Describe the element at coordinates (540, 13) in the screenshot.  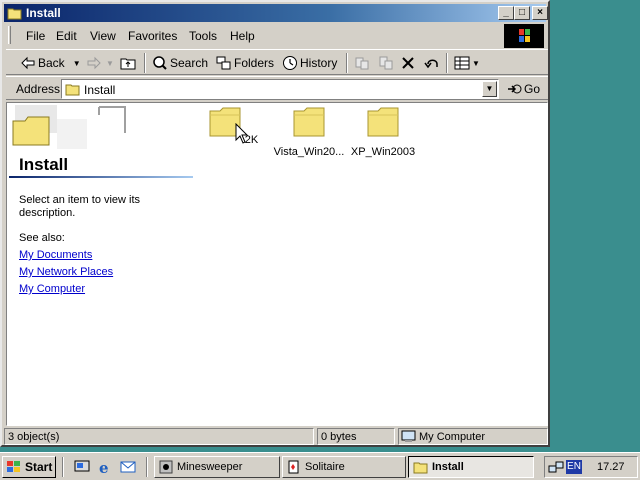
I see `close-button: ×` at that location.